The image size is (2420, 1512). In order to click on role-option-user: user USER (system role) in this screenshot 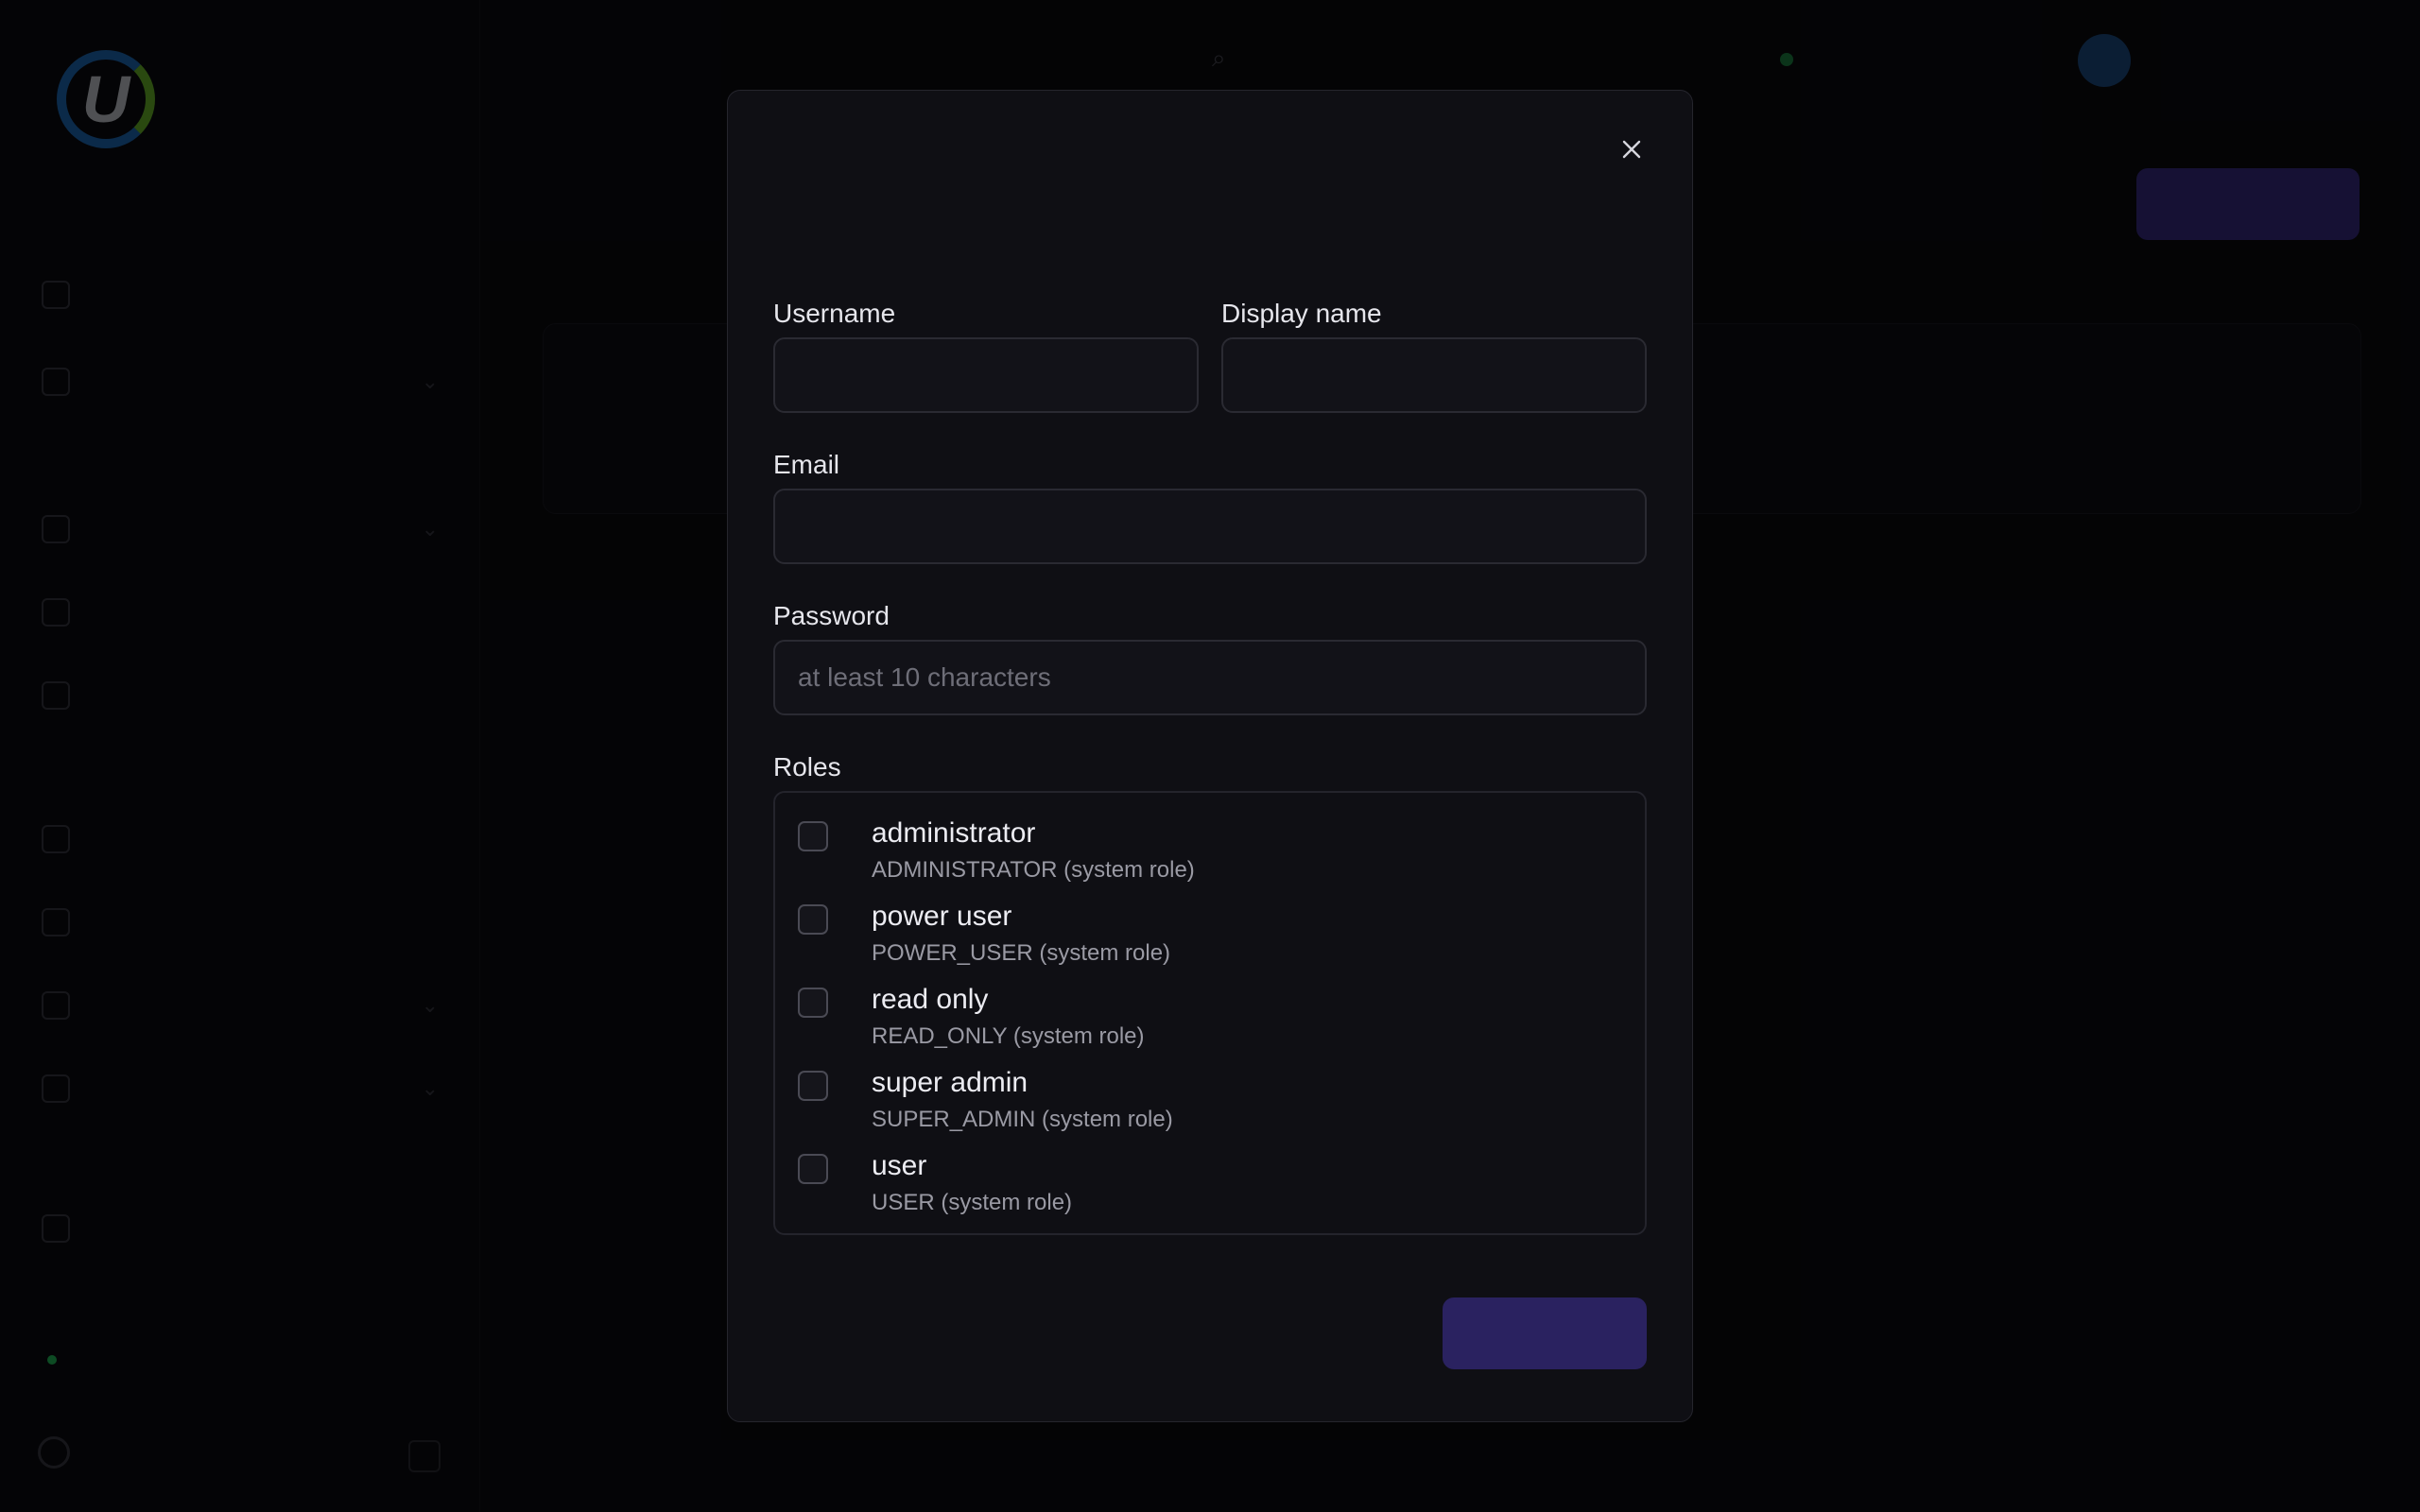, I will do `click(1204, 1188)`.